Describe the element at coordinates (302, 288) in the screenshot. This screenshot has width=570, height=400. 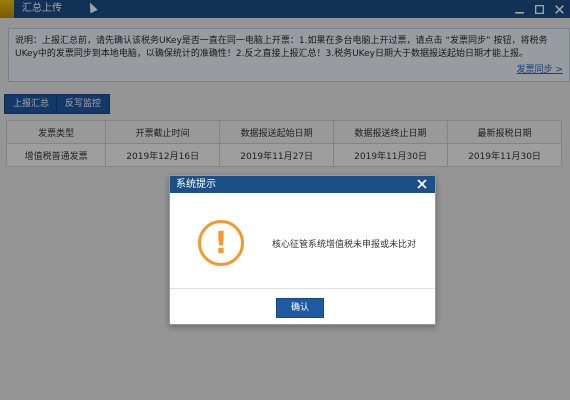
I see `dialog-divider` at that location.